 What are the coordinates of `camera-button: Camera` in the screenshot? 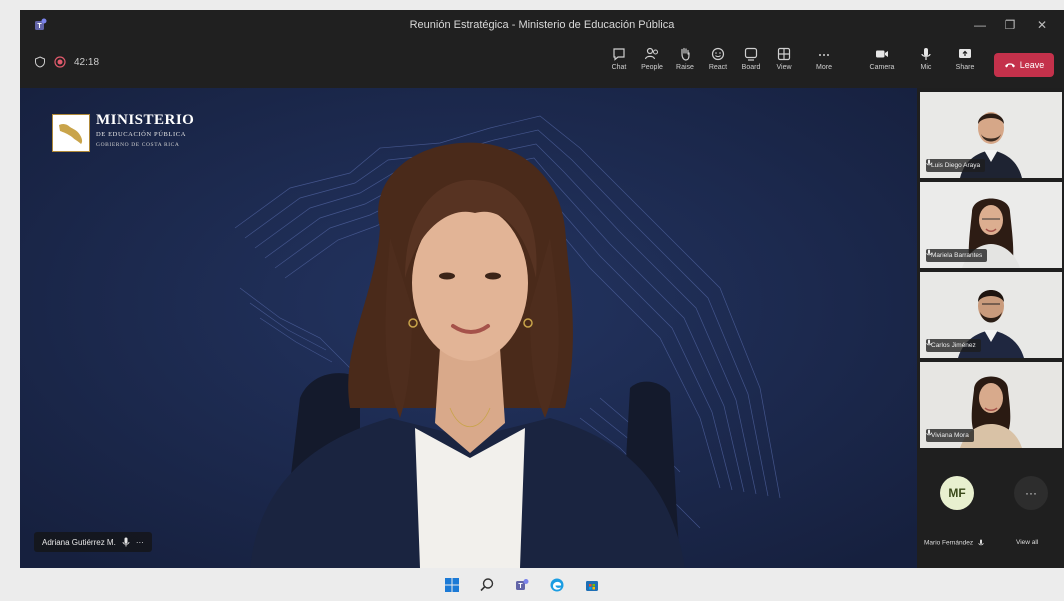 It's located at (882, 65).